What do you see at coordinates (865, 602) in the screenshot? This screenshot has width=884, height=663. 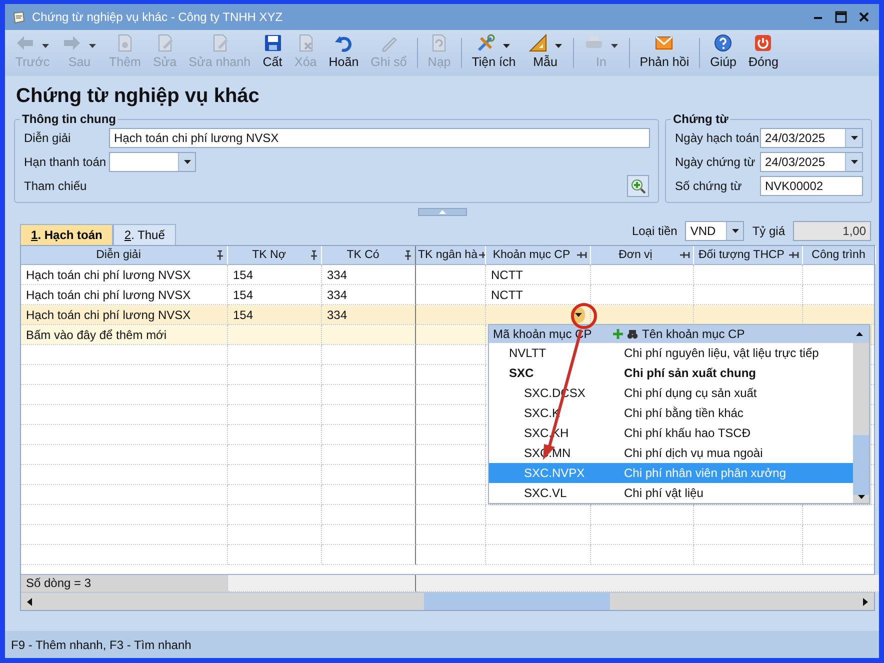 I see `scroll-right-icon` at bounding box center [865, 602].